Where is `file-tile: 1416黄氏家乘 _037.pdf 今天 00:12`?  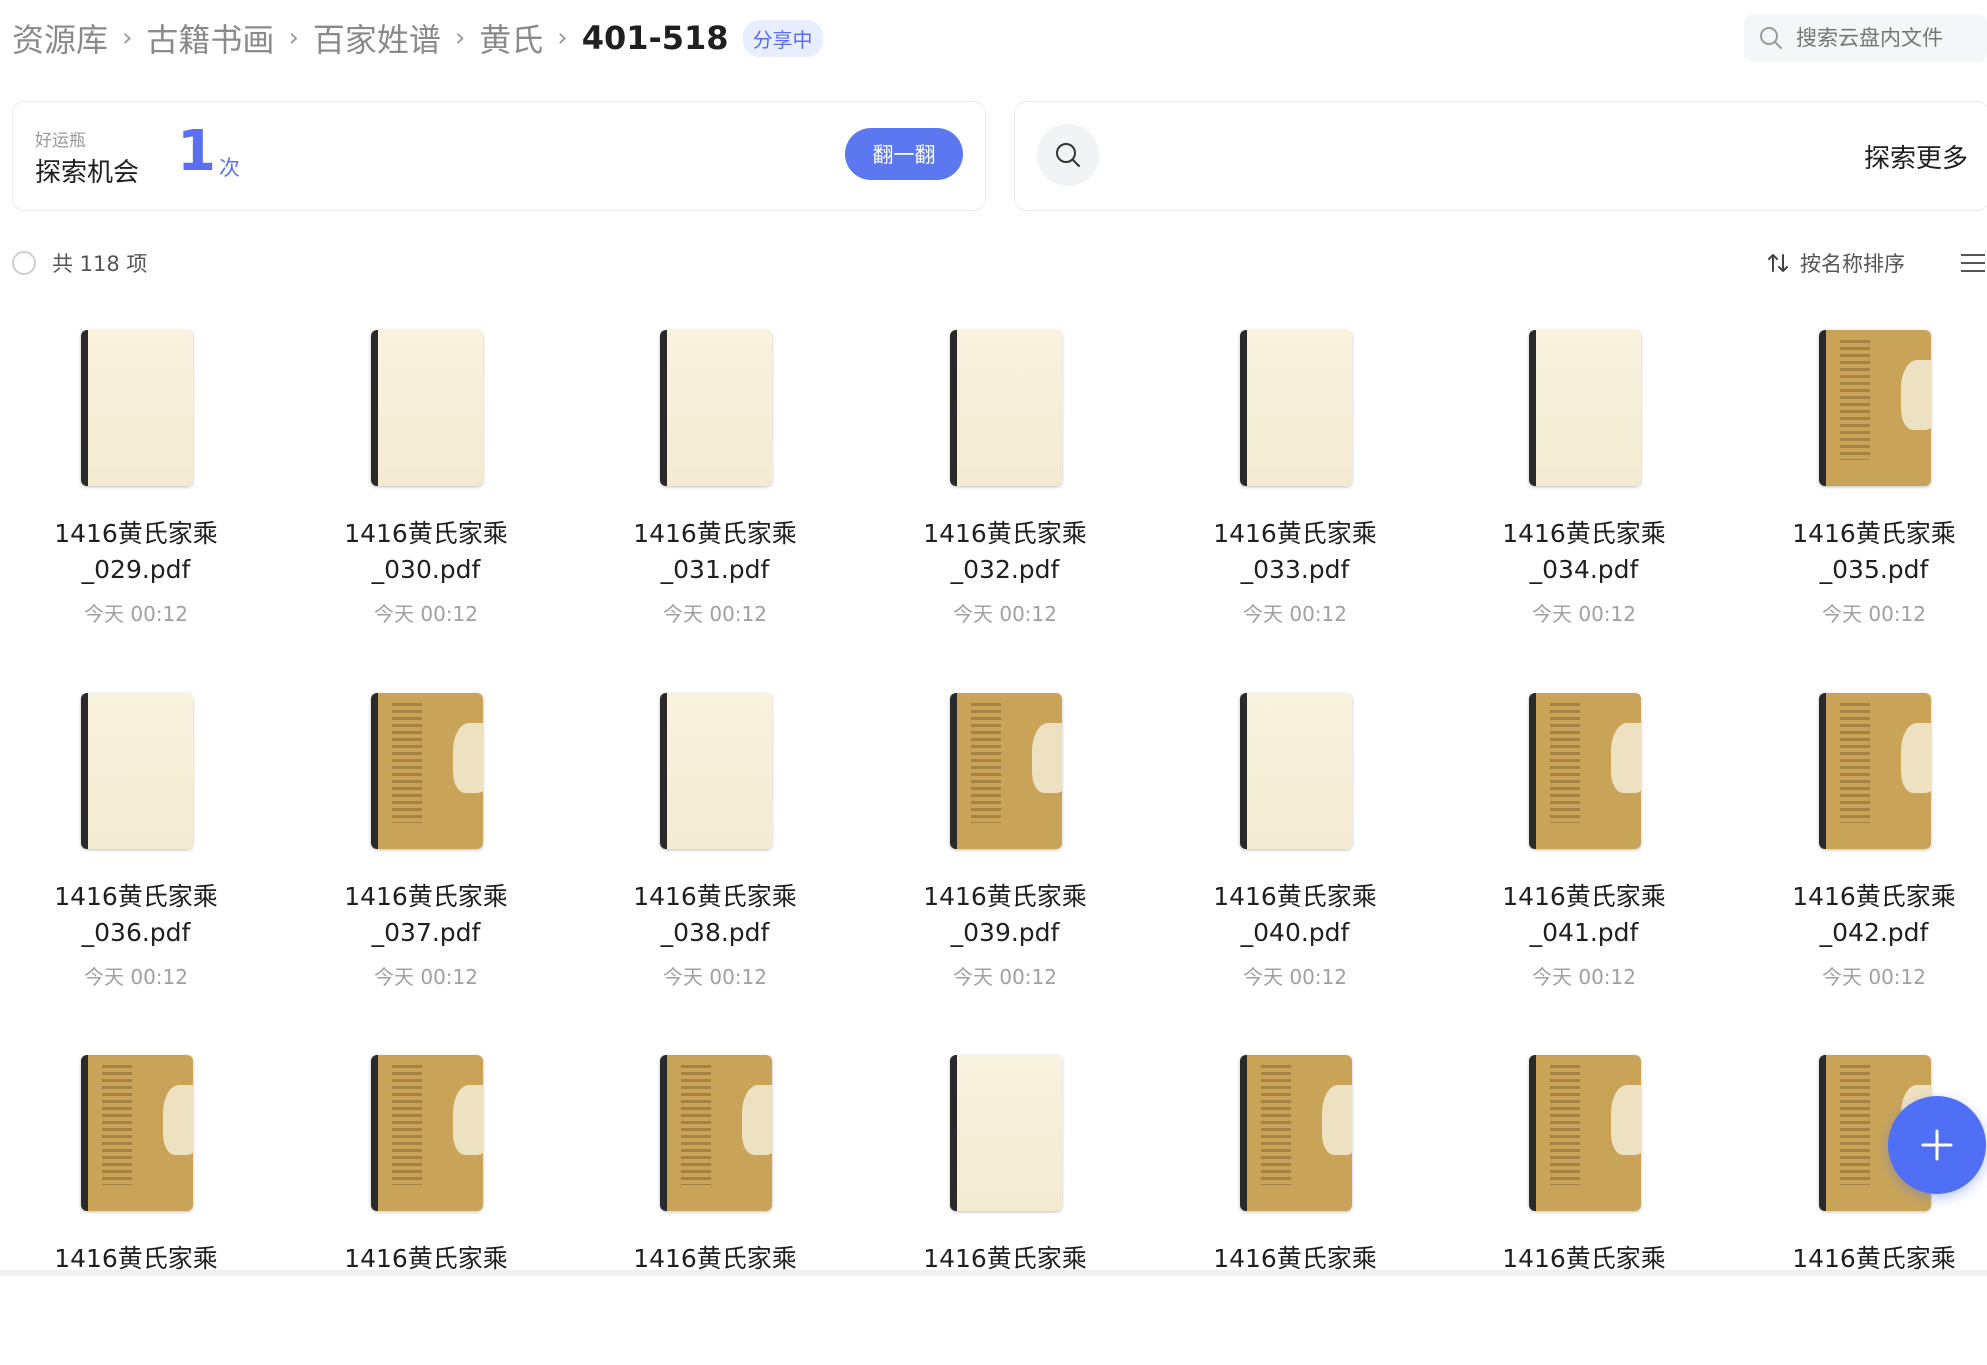
file-tile: 1416黄氏家乘 _037.pdf 今天 00:12 is located at coordinates (426, 848).